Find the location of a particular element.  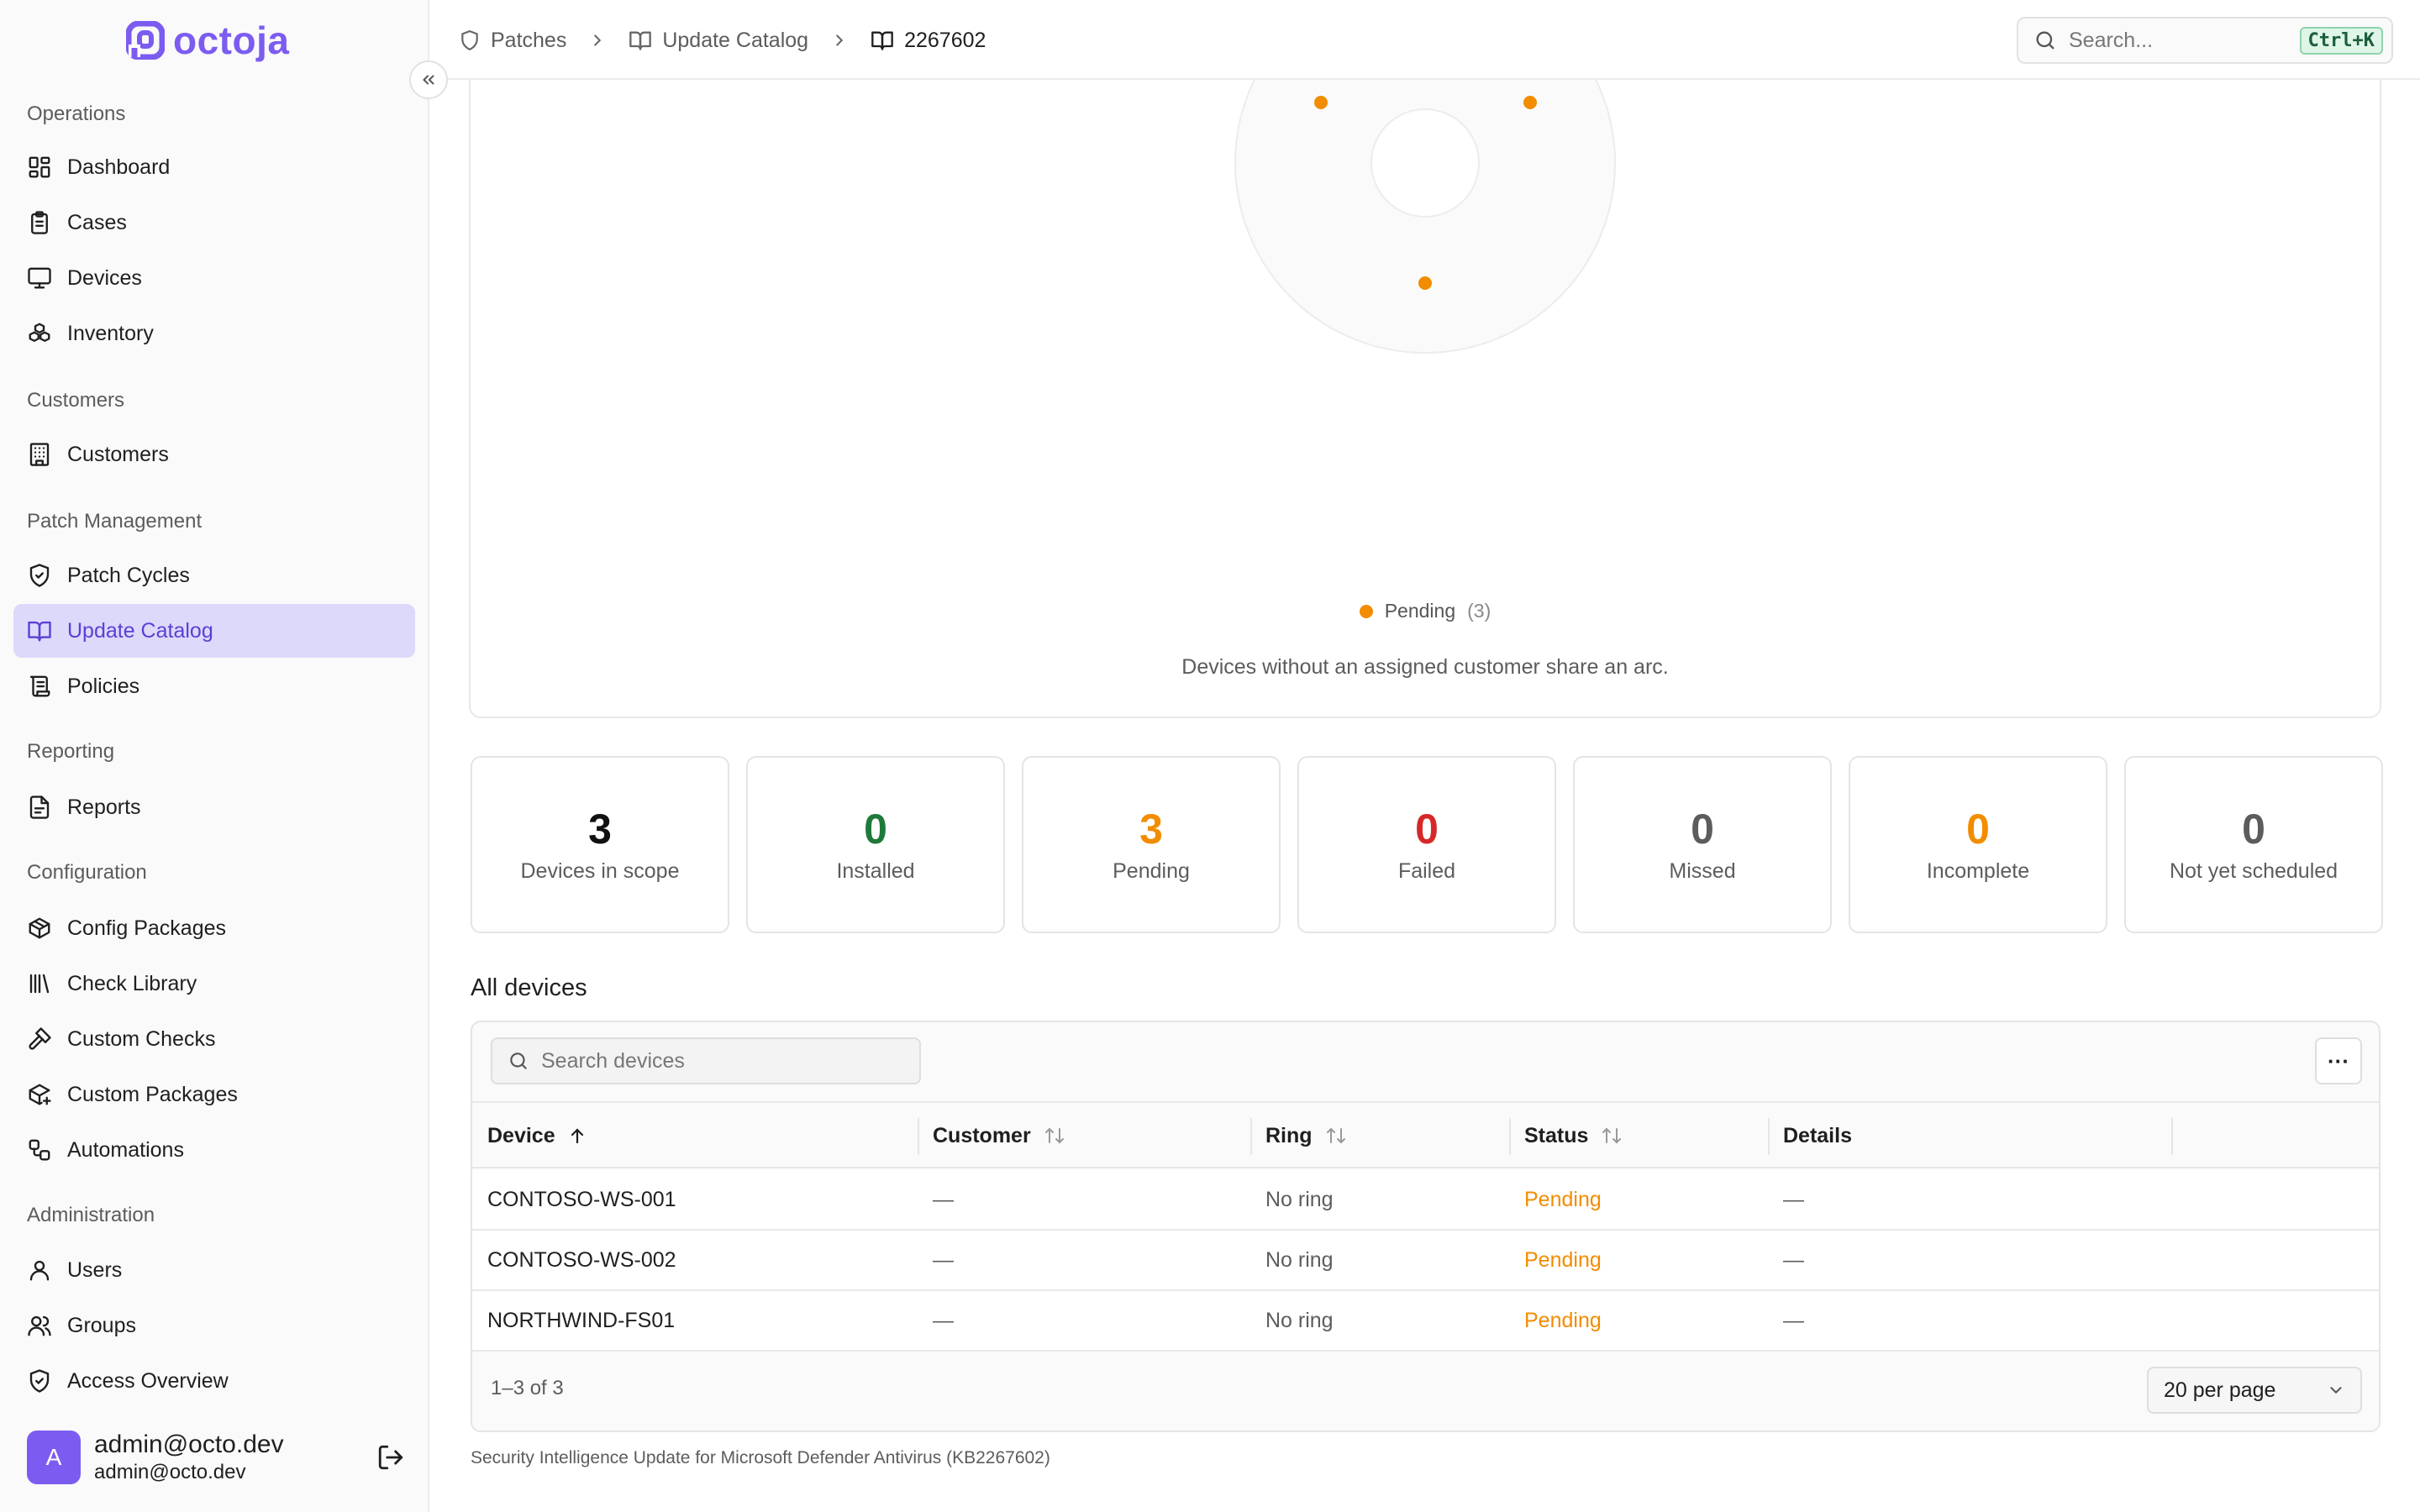

breadcrumb-update-catalog: Update Catalog is located at coordinates (719, 41).